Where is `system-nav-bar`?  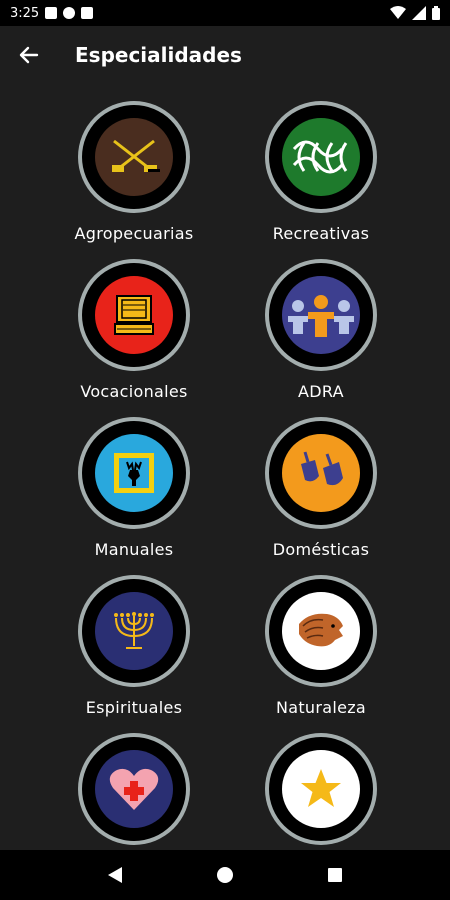 system-nav-bar is located at coordinates (225, 875).